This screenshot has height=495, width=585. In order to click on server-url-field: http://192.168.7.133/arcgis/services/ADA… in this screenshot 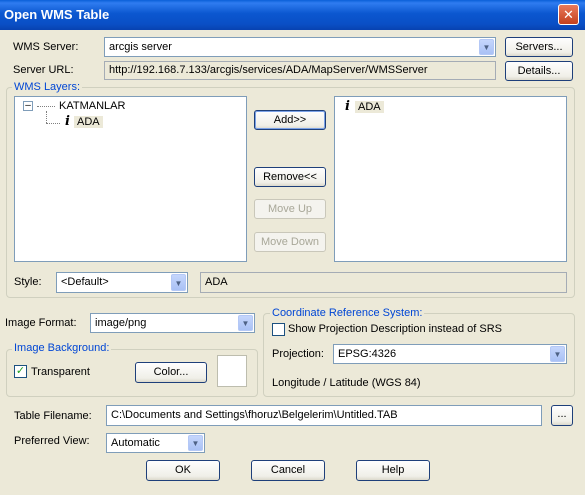, I will do `click(300, 70)`.